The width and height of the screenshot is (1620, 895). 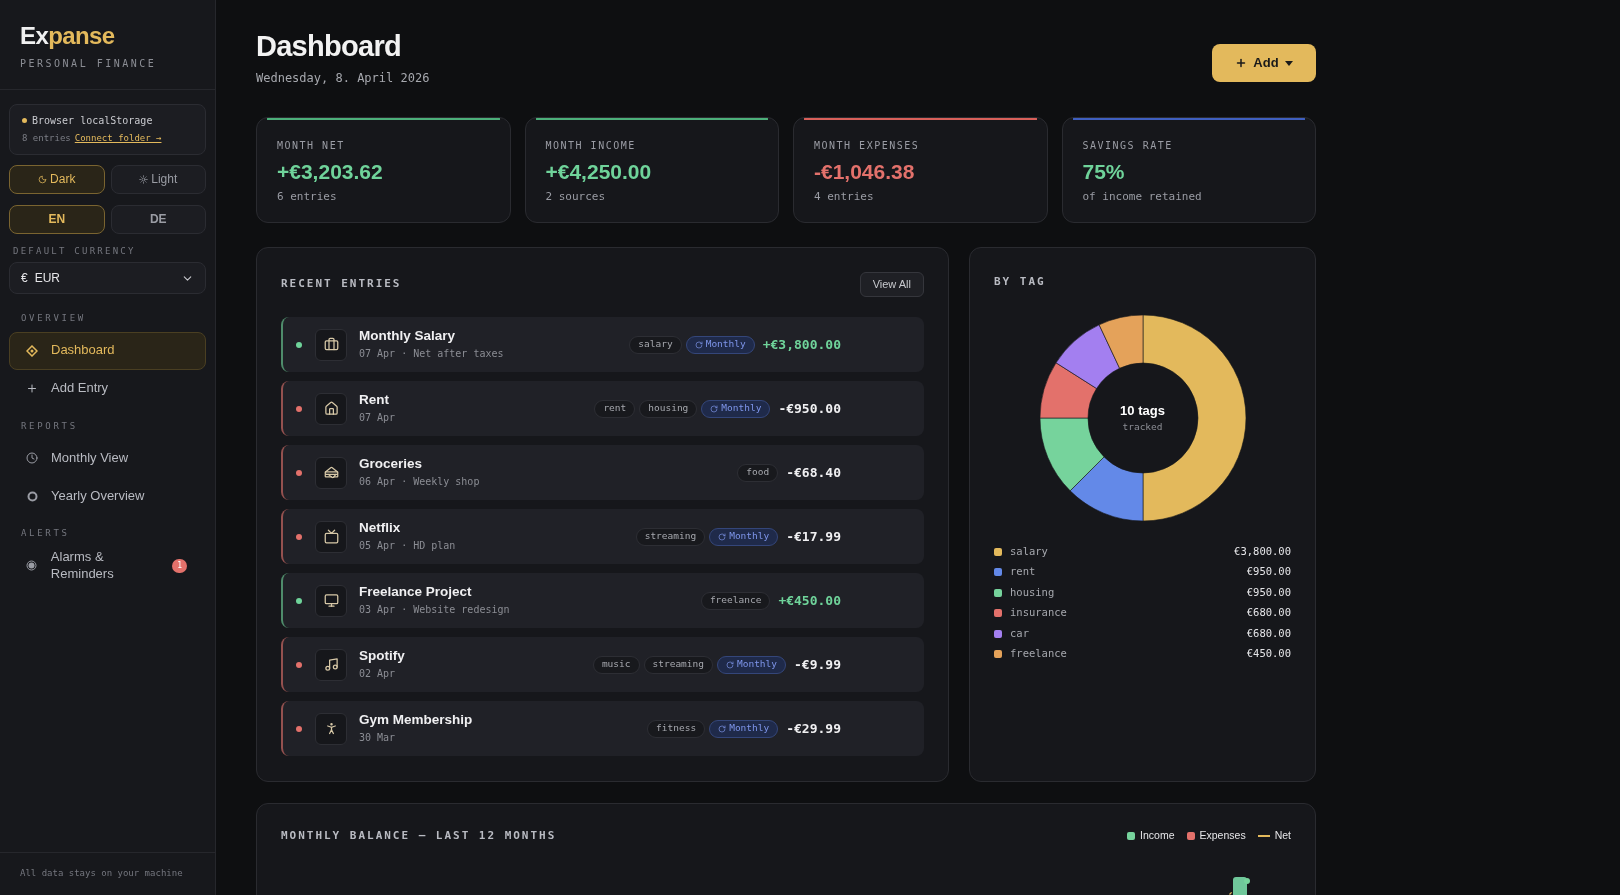 I want to click on entry-row: Freelance Project 03 Apr · Website redesign freelance +€450.00, so click(x=602, y=600).